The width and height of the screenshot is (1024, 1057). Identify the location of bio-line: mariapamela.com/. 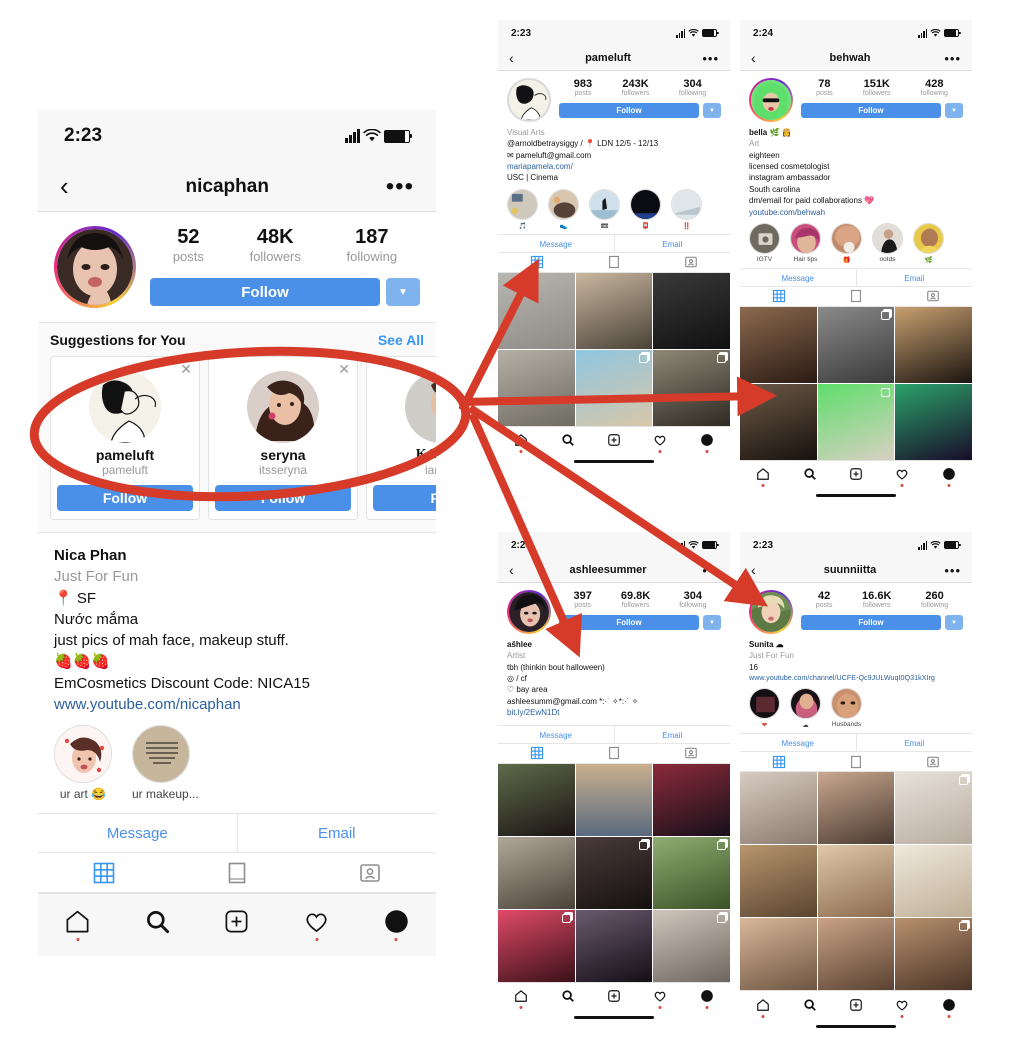
(614, 166).